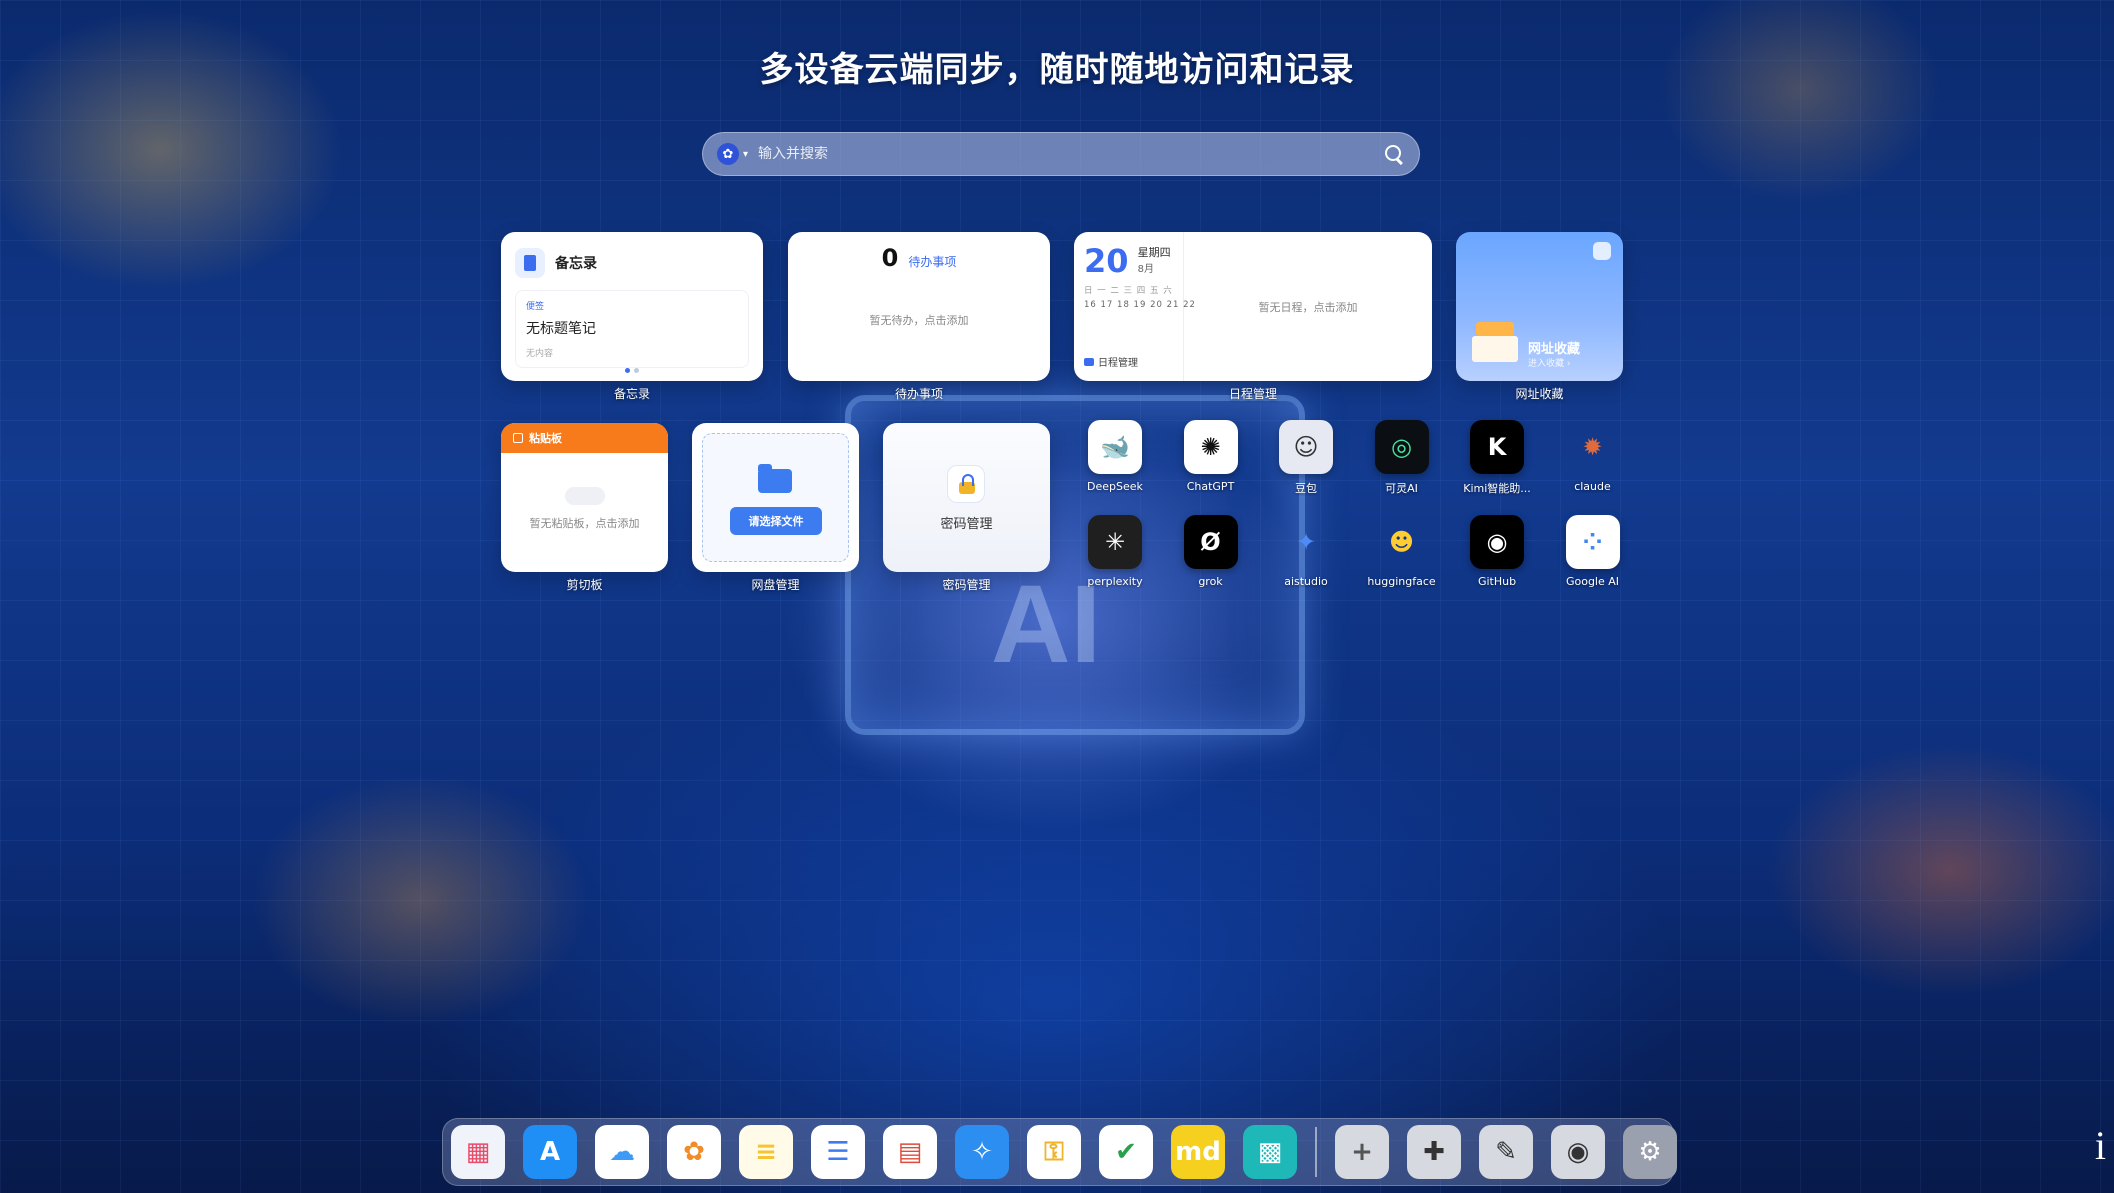  I want to click on memo-caption: 备忘录, so click(631, 394).